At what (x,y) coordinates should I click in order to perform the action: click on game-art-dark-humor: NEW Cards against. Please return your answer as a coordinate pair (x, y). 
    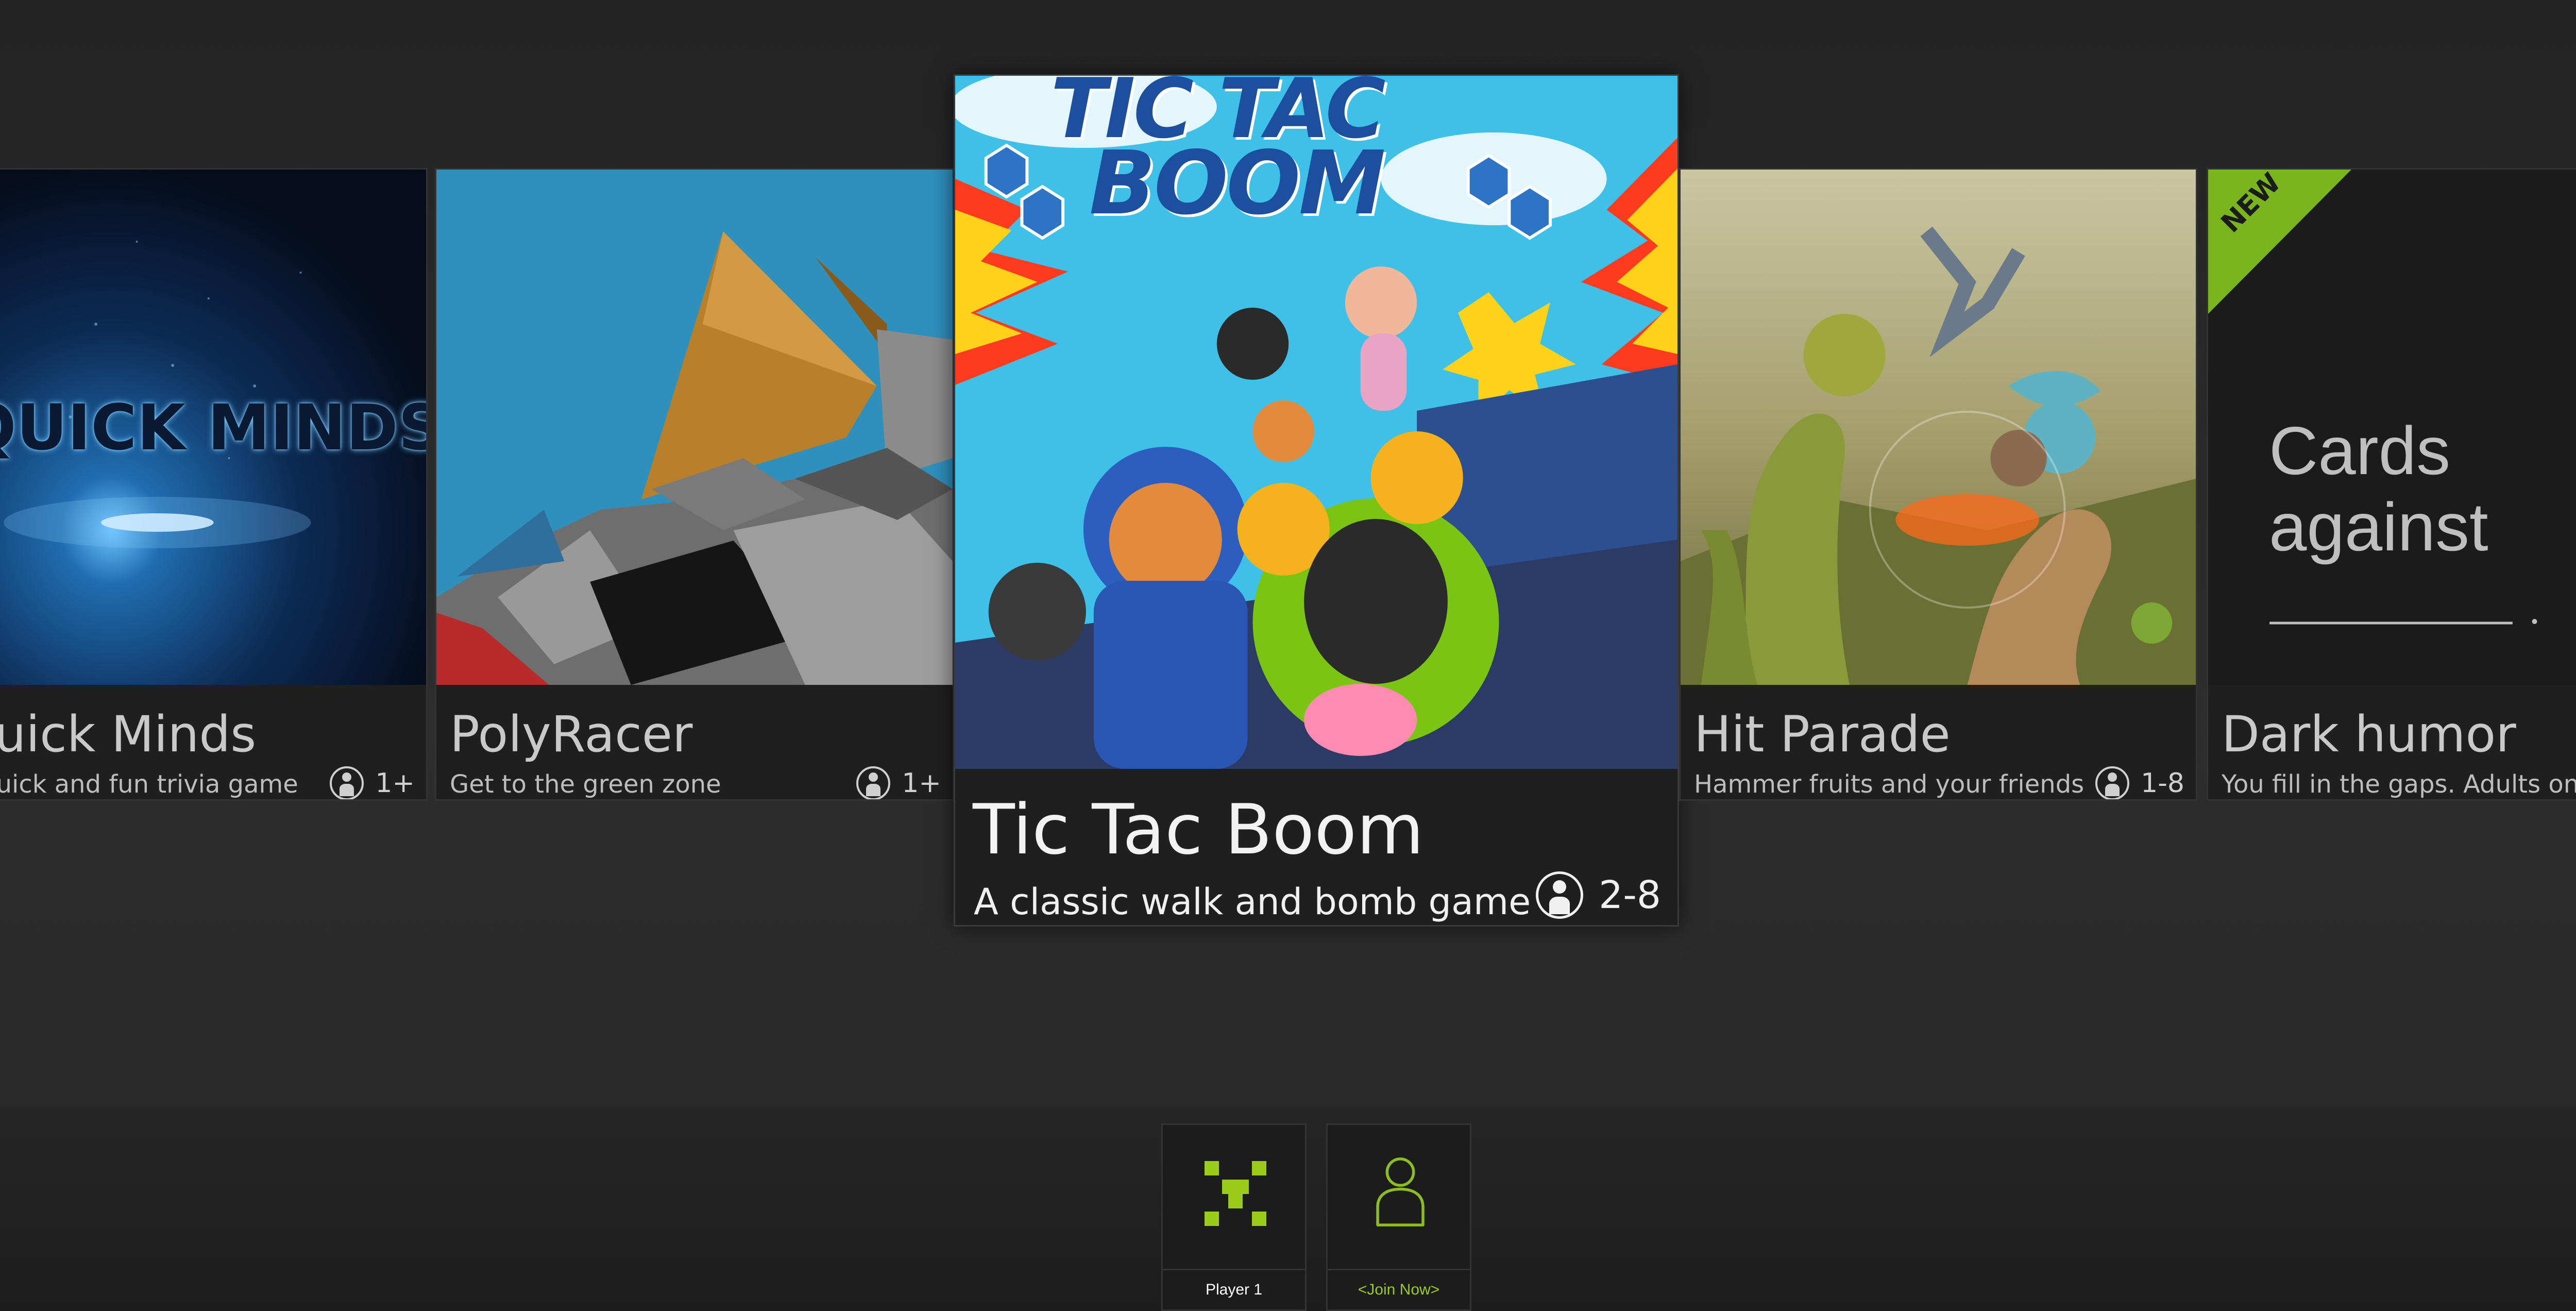
    Looking at the image, I should click on (2392, 427).